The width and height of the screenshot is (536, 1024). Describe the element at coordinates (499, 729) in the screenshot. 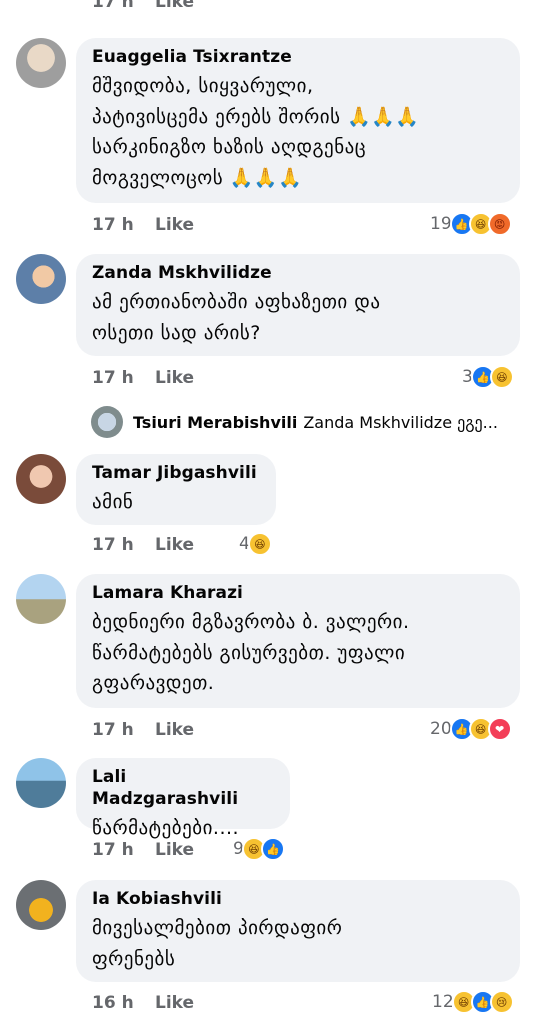

I see `love-reaction-icon: ❤` at that location.